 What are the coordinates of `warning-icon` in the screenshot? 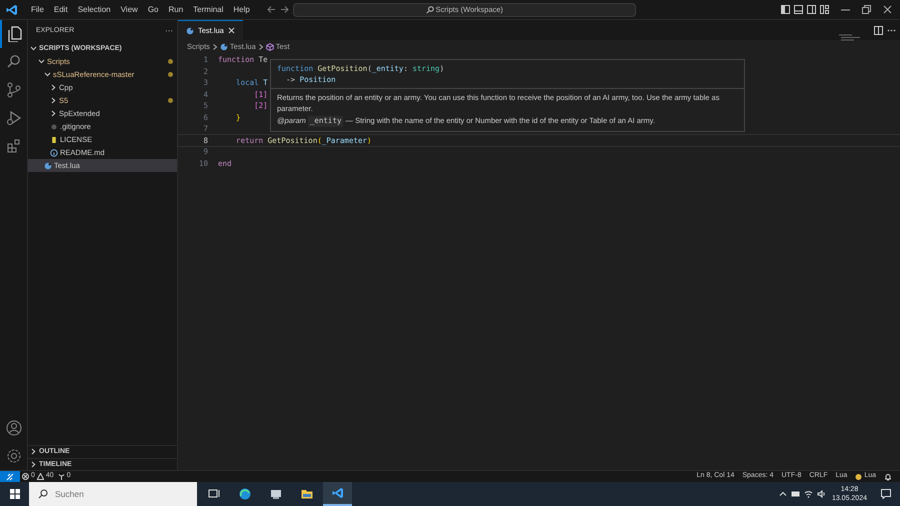 It's located at (40, 476).